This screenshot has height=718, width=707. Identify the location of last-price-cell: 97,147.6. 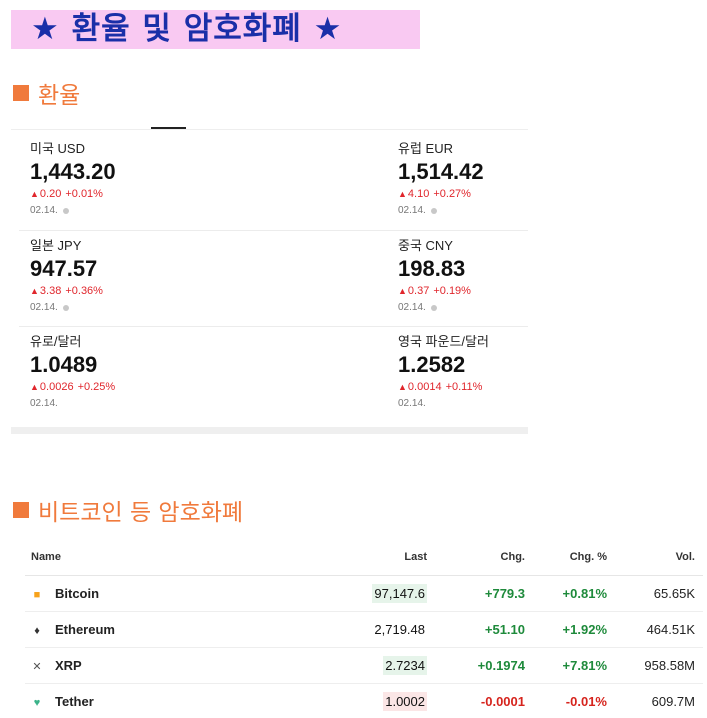
(330, 593).